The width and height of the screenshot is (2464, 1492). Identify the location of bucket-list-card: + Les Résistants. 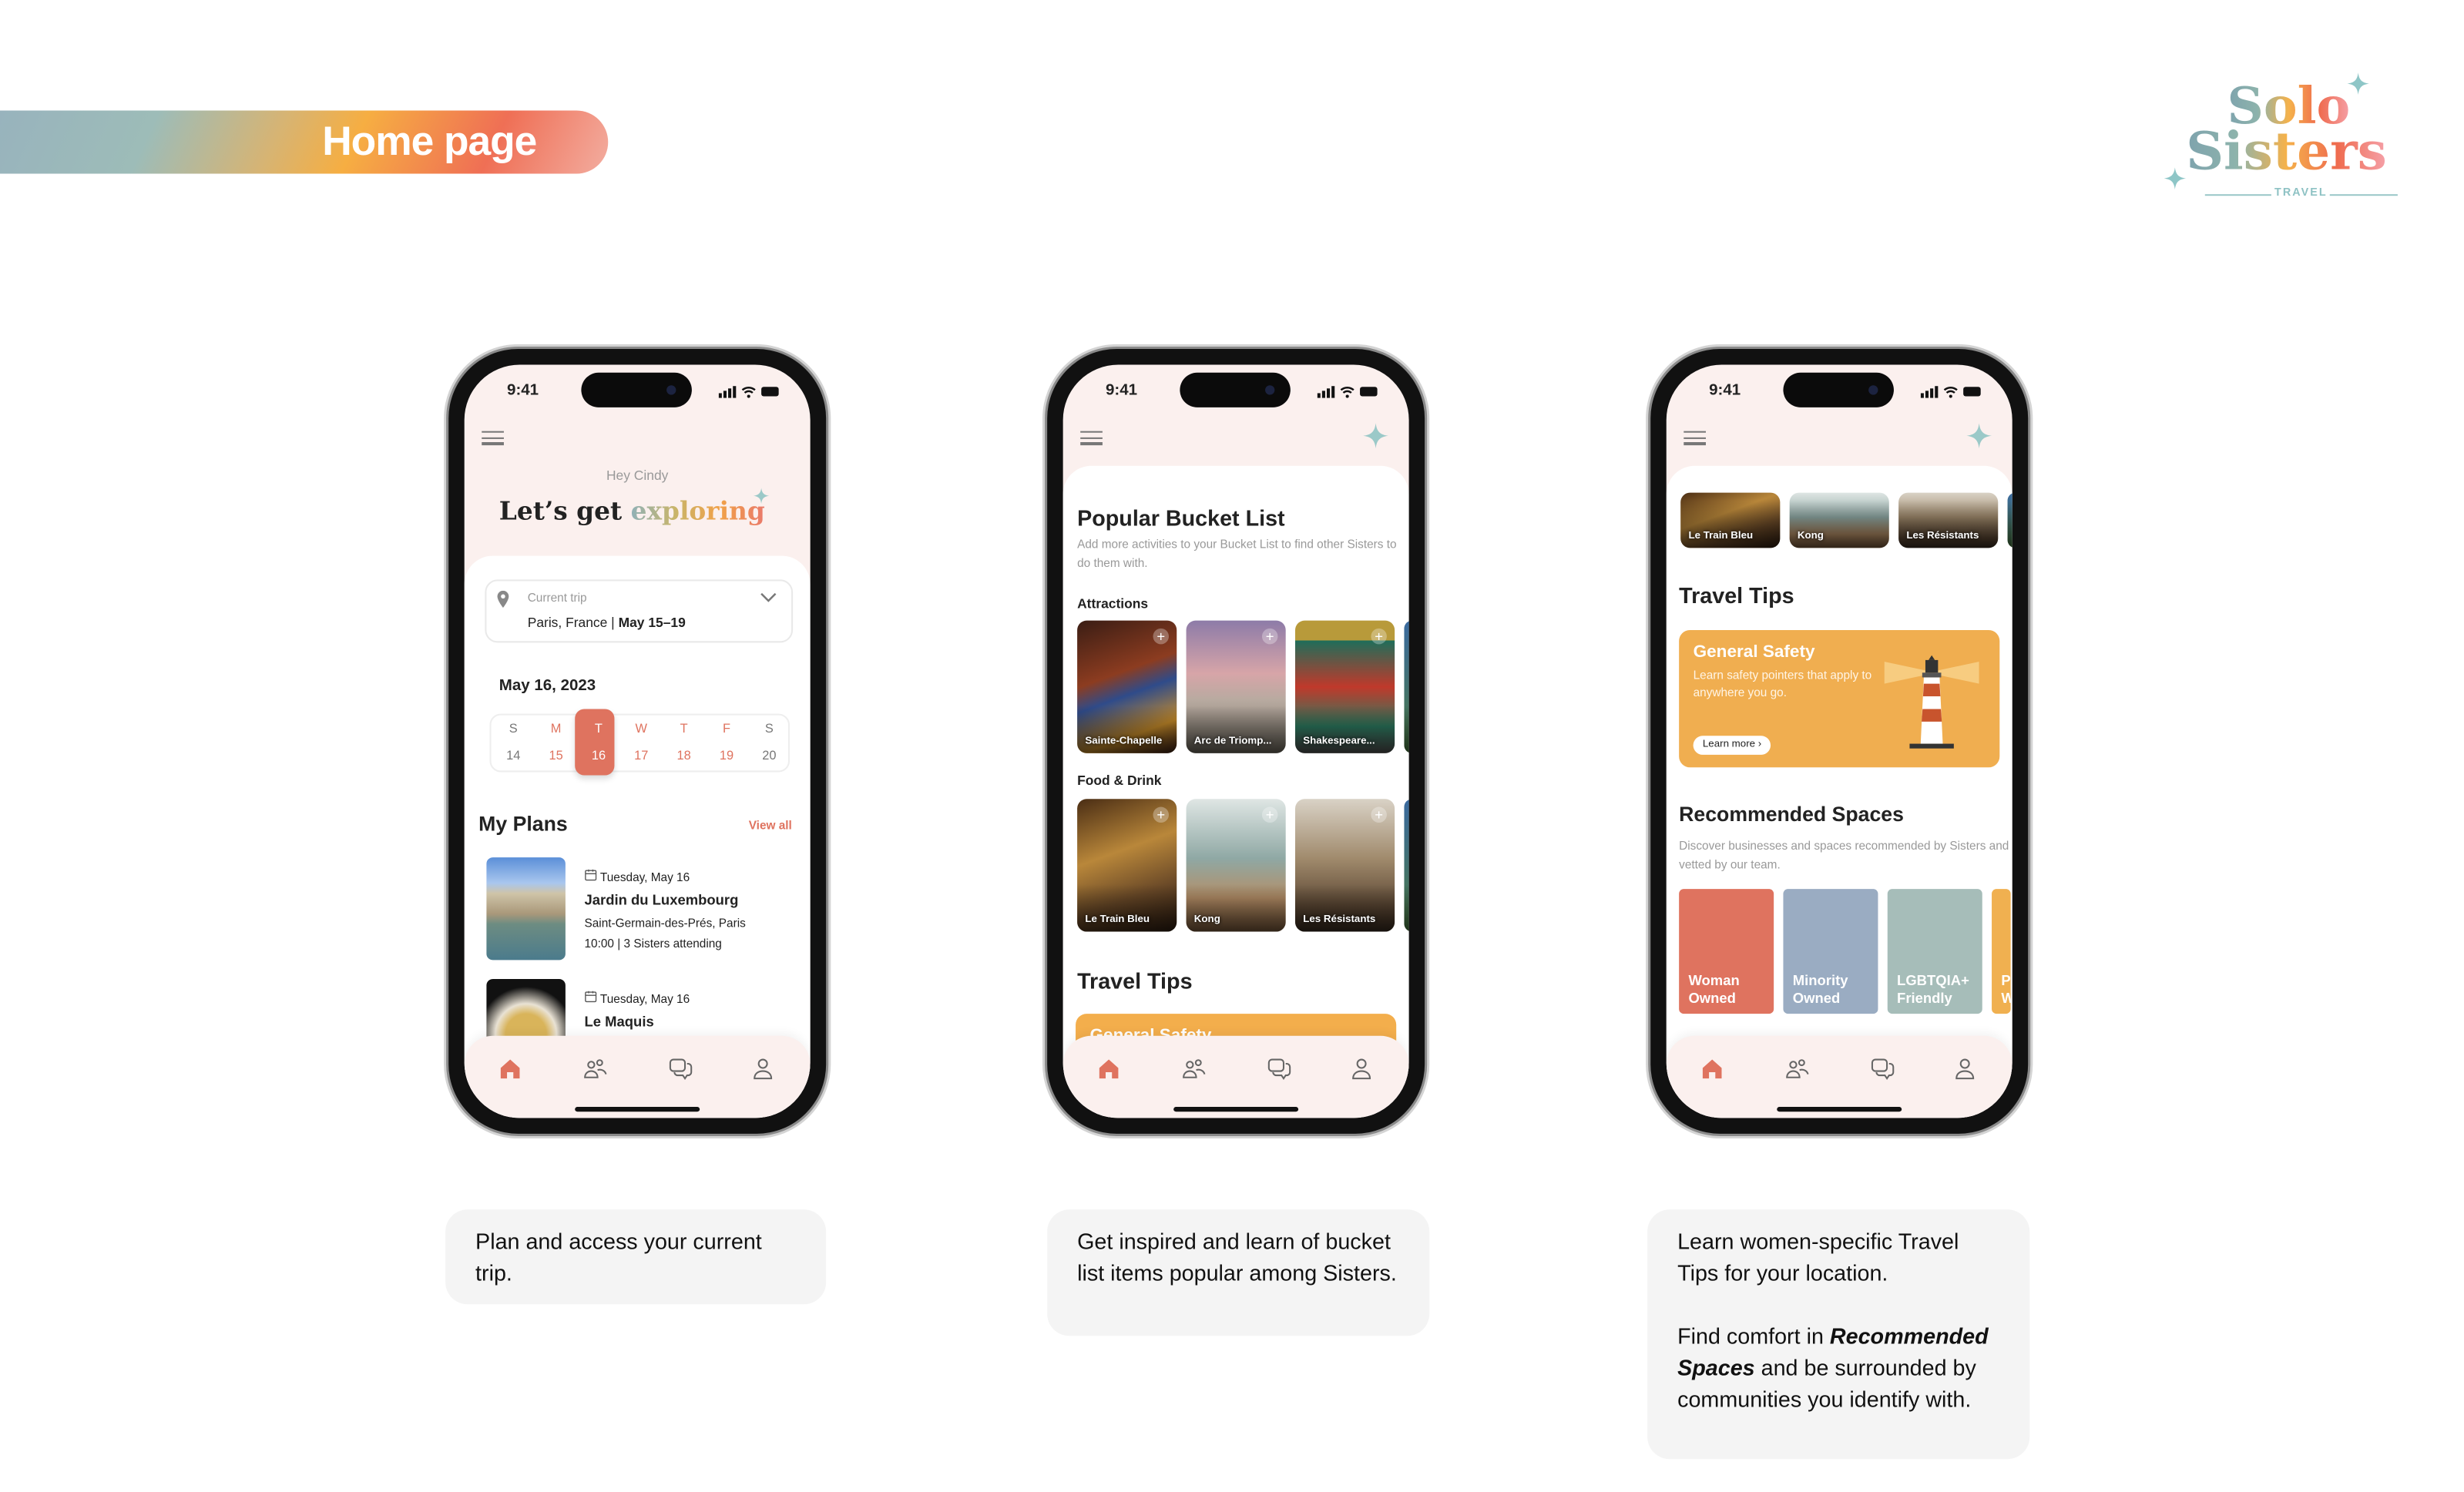
(1345, 865).